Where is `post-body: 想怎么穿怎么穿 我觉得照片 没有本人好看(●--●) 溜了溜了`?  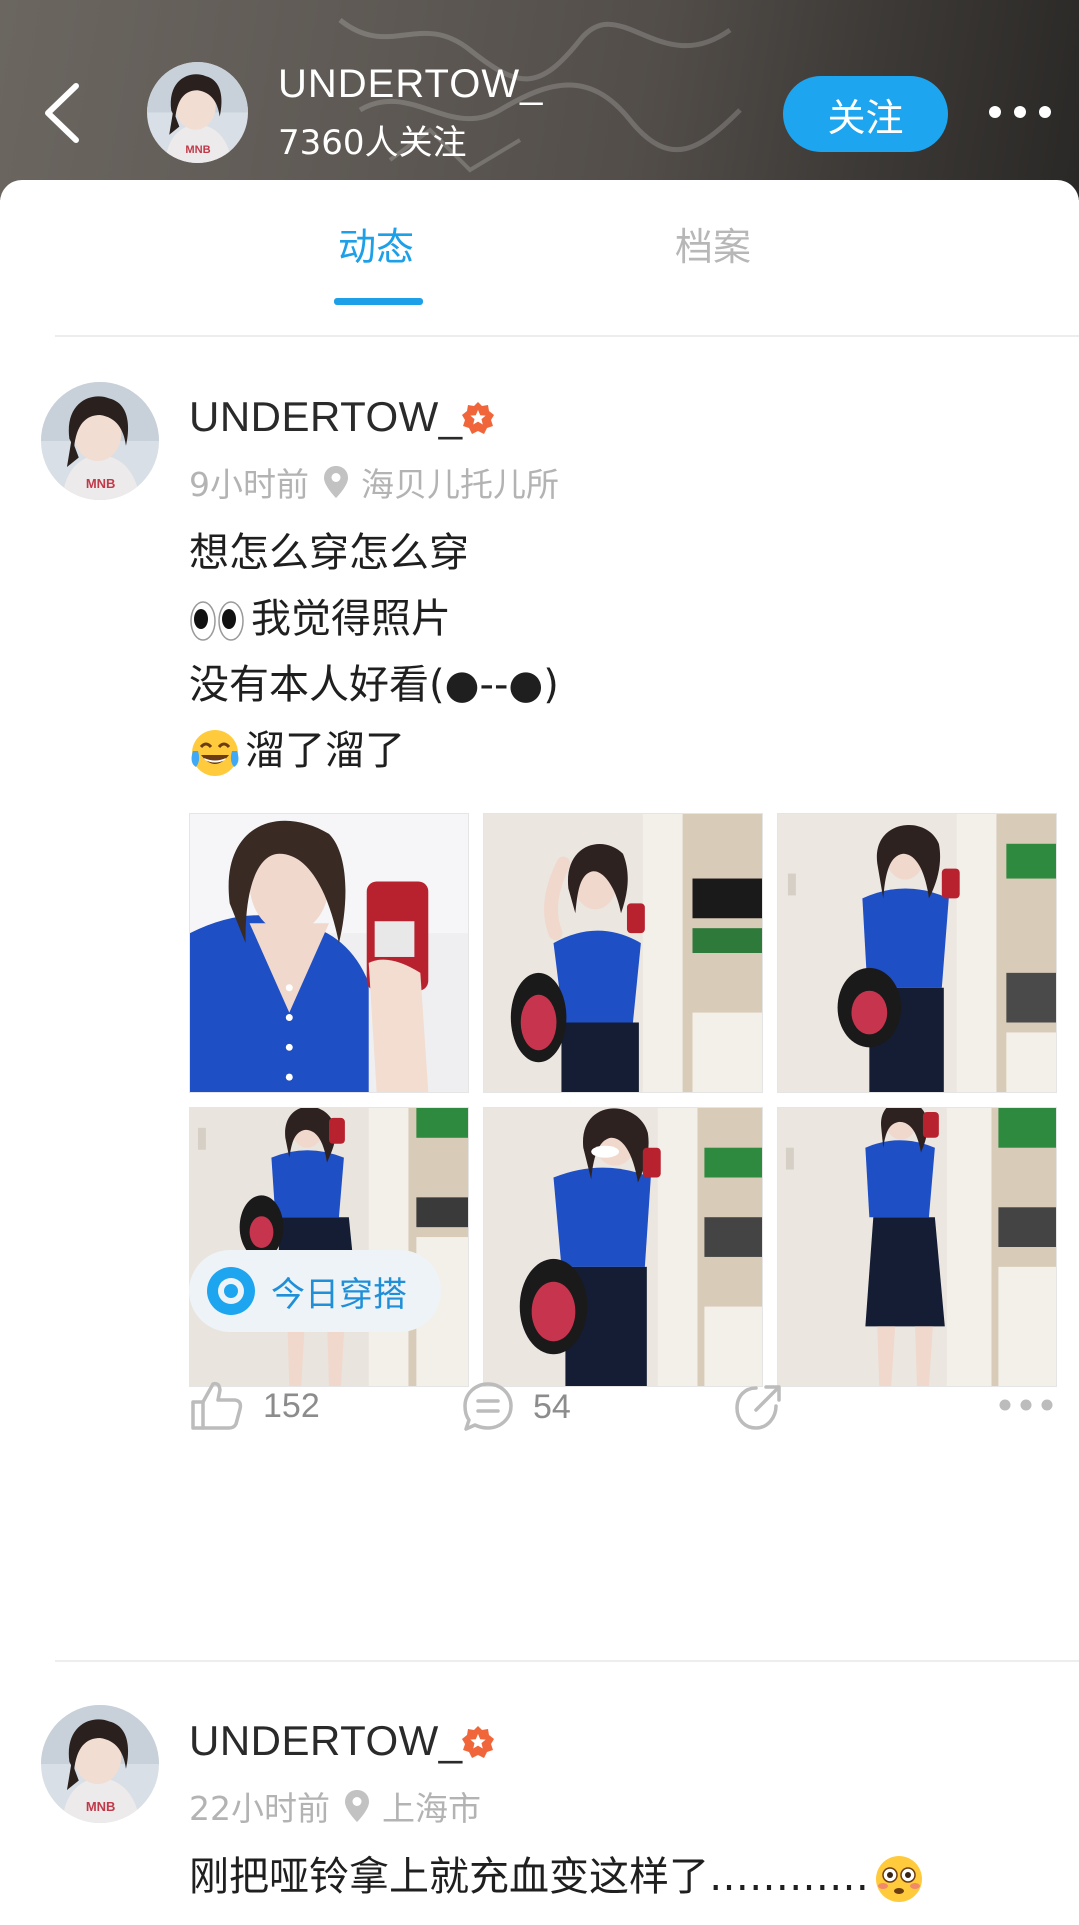
post-body: 想怎么穿怎么穿 我觉得照片 没有本人好看(●--●) 溜了溜了 is located at coordinates (374, 652).